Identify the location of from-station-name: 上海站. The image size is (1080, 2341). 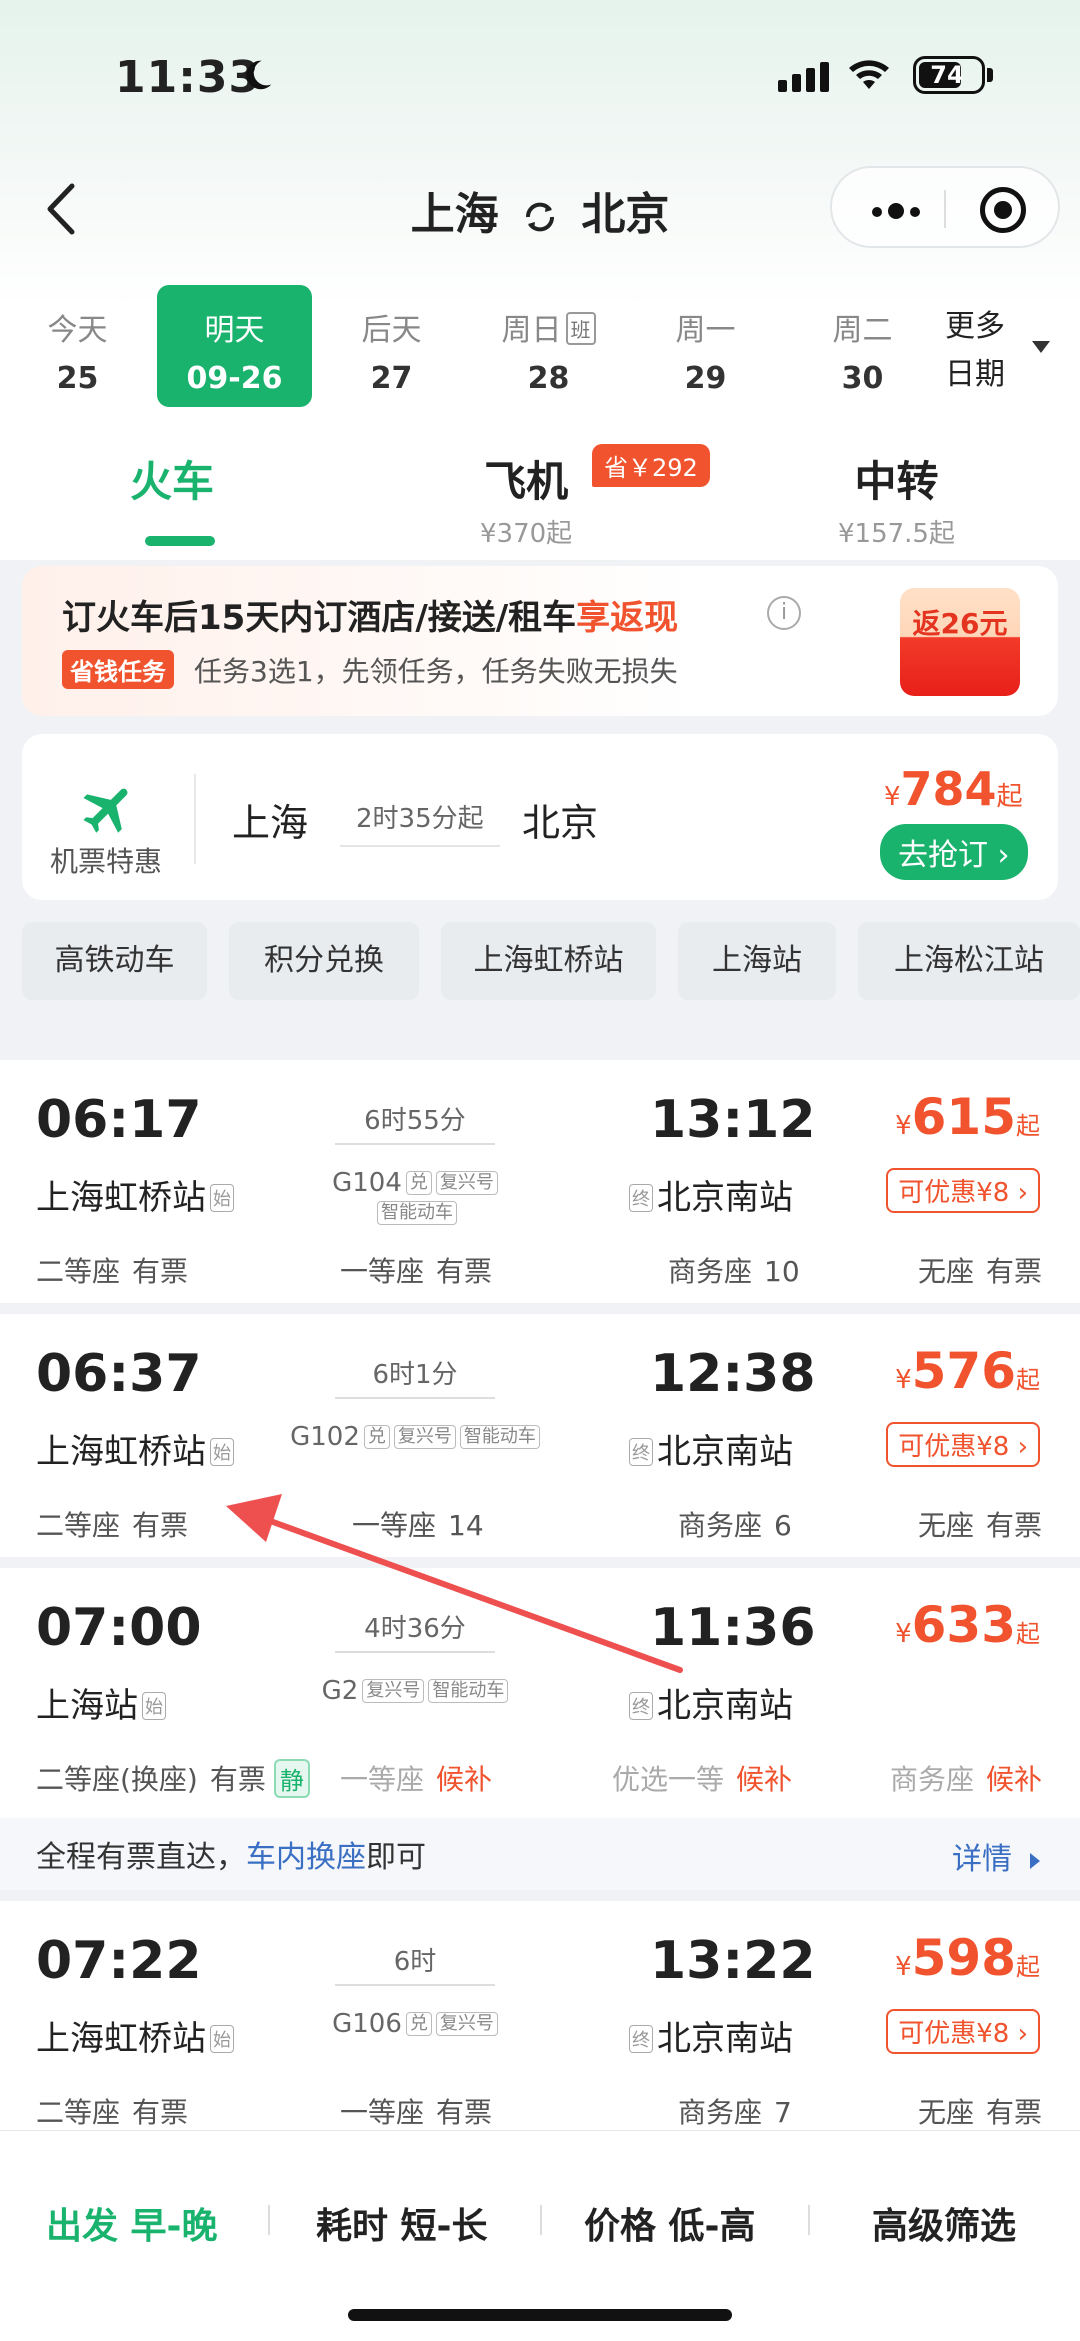
(87, 1706).